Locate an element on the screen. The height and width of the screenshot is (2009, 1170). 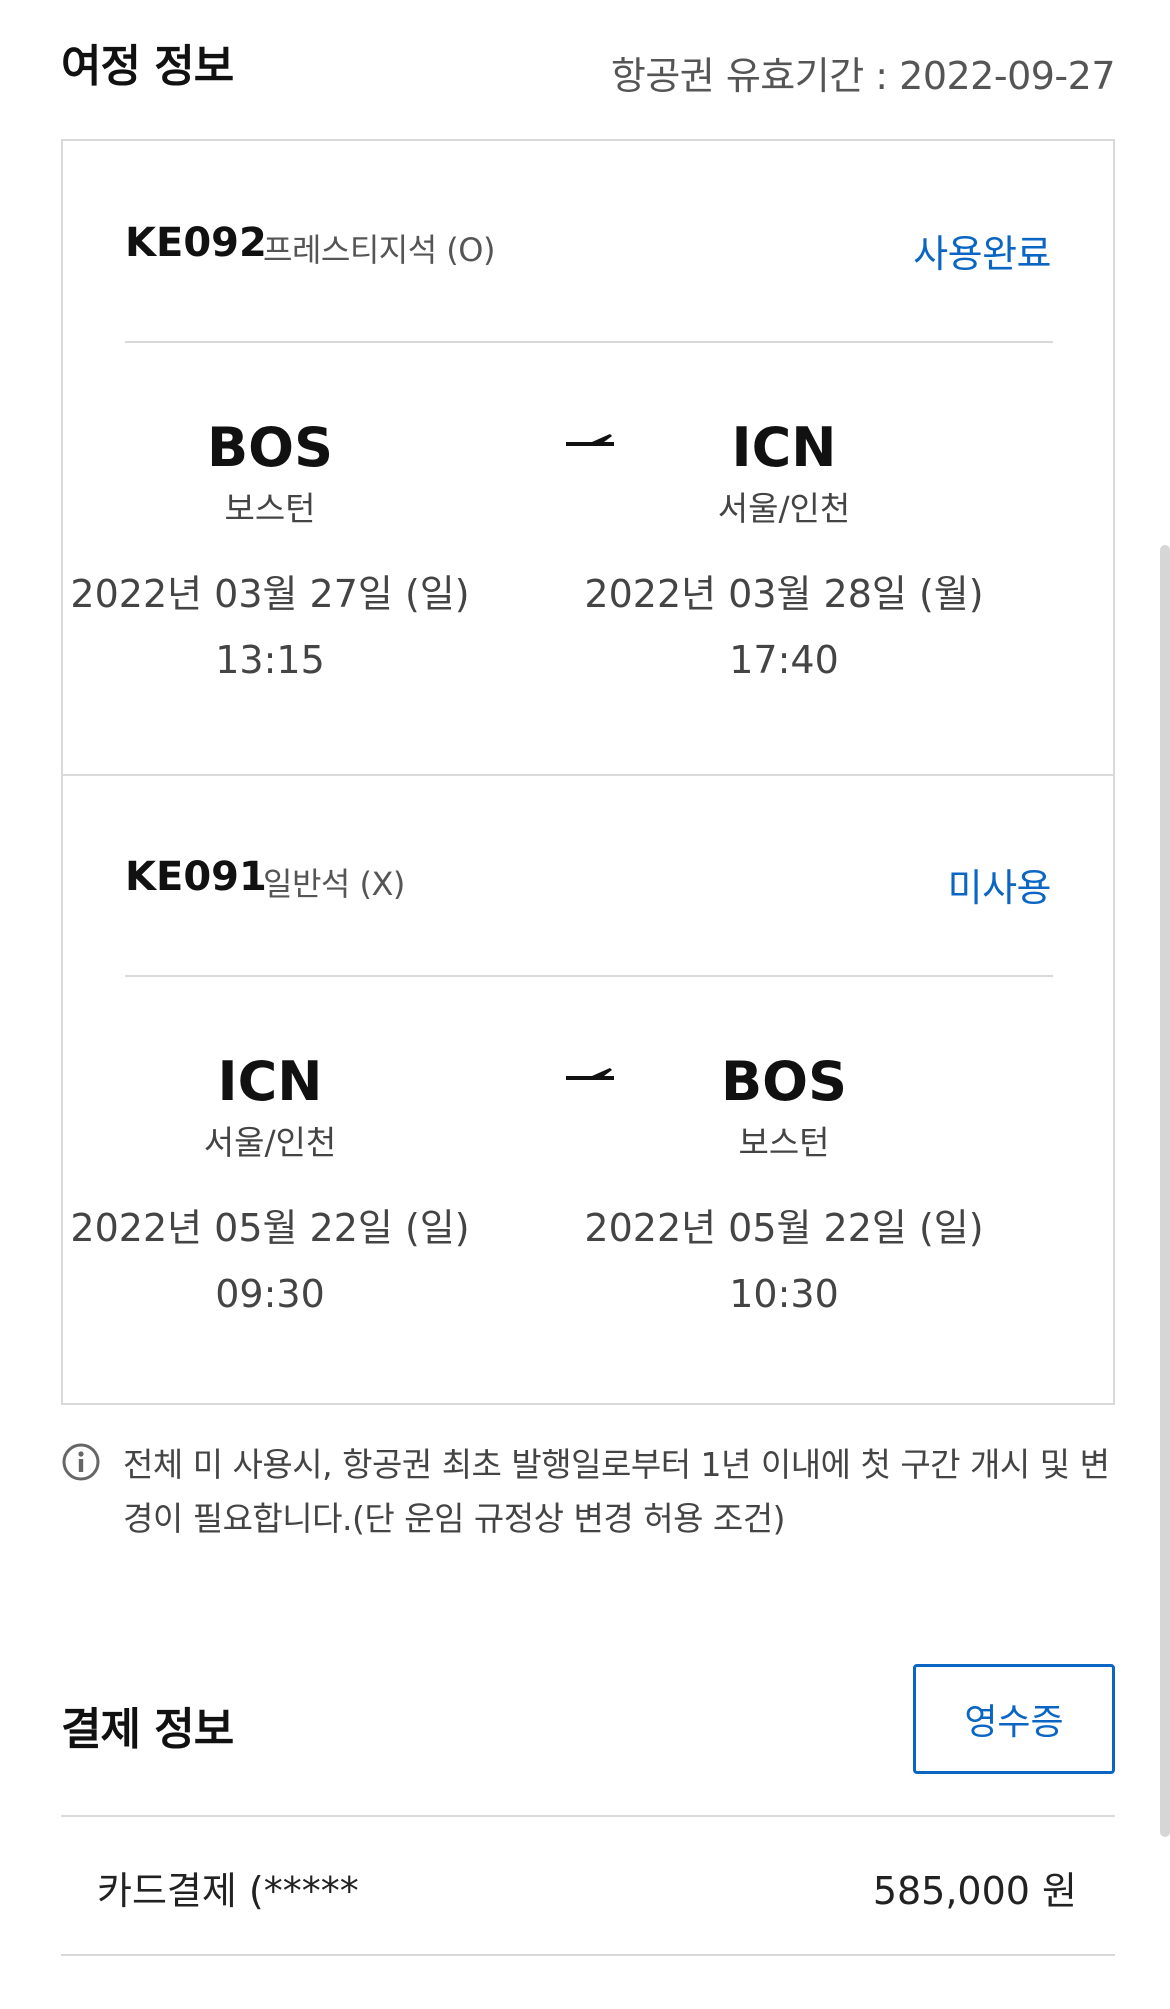
destination: ICN 서울/인천 2022년 03월 28일 (월) 17:40 is located at coordinates (784, 550).